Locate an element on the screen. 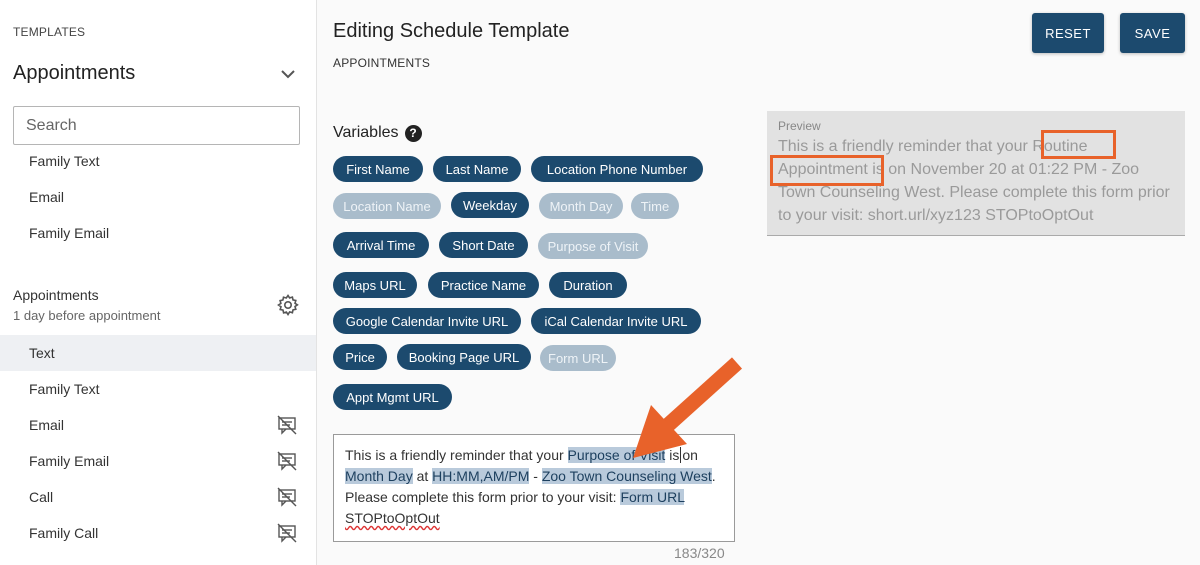 Image resolution: width=1200 pixels, height=565 pixels. variable-chip-duration: Duration is located at coordinates (588, 285).